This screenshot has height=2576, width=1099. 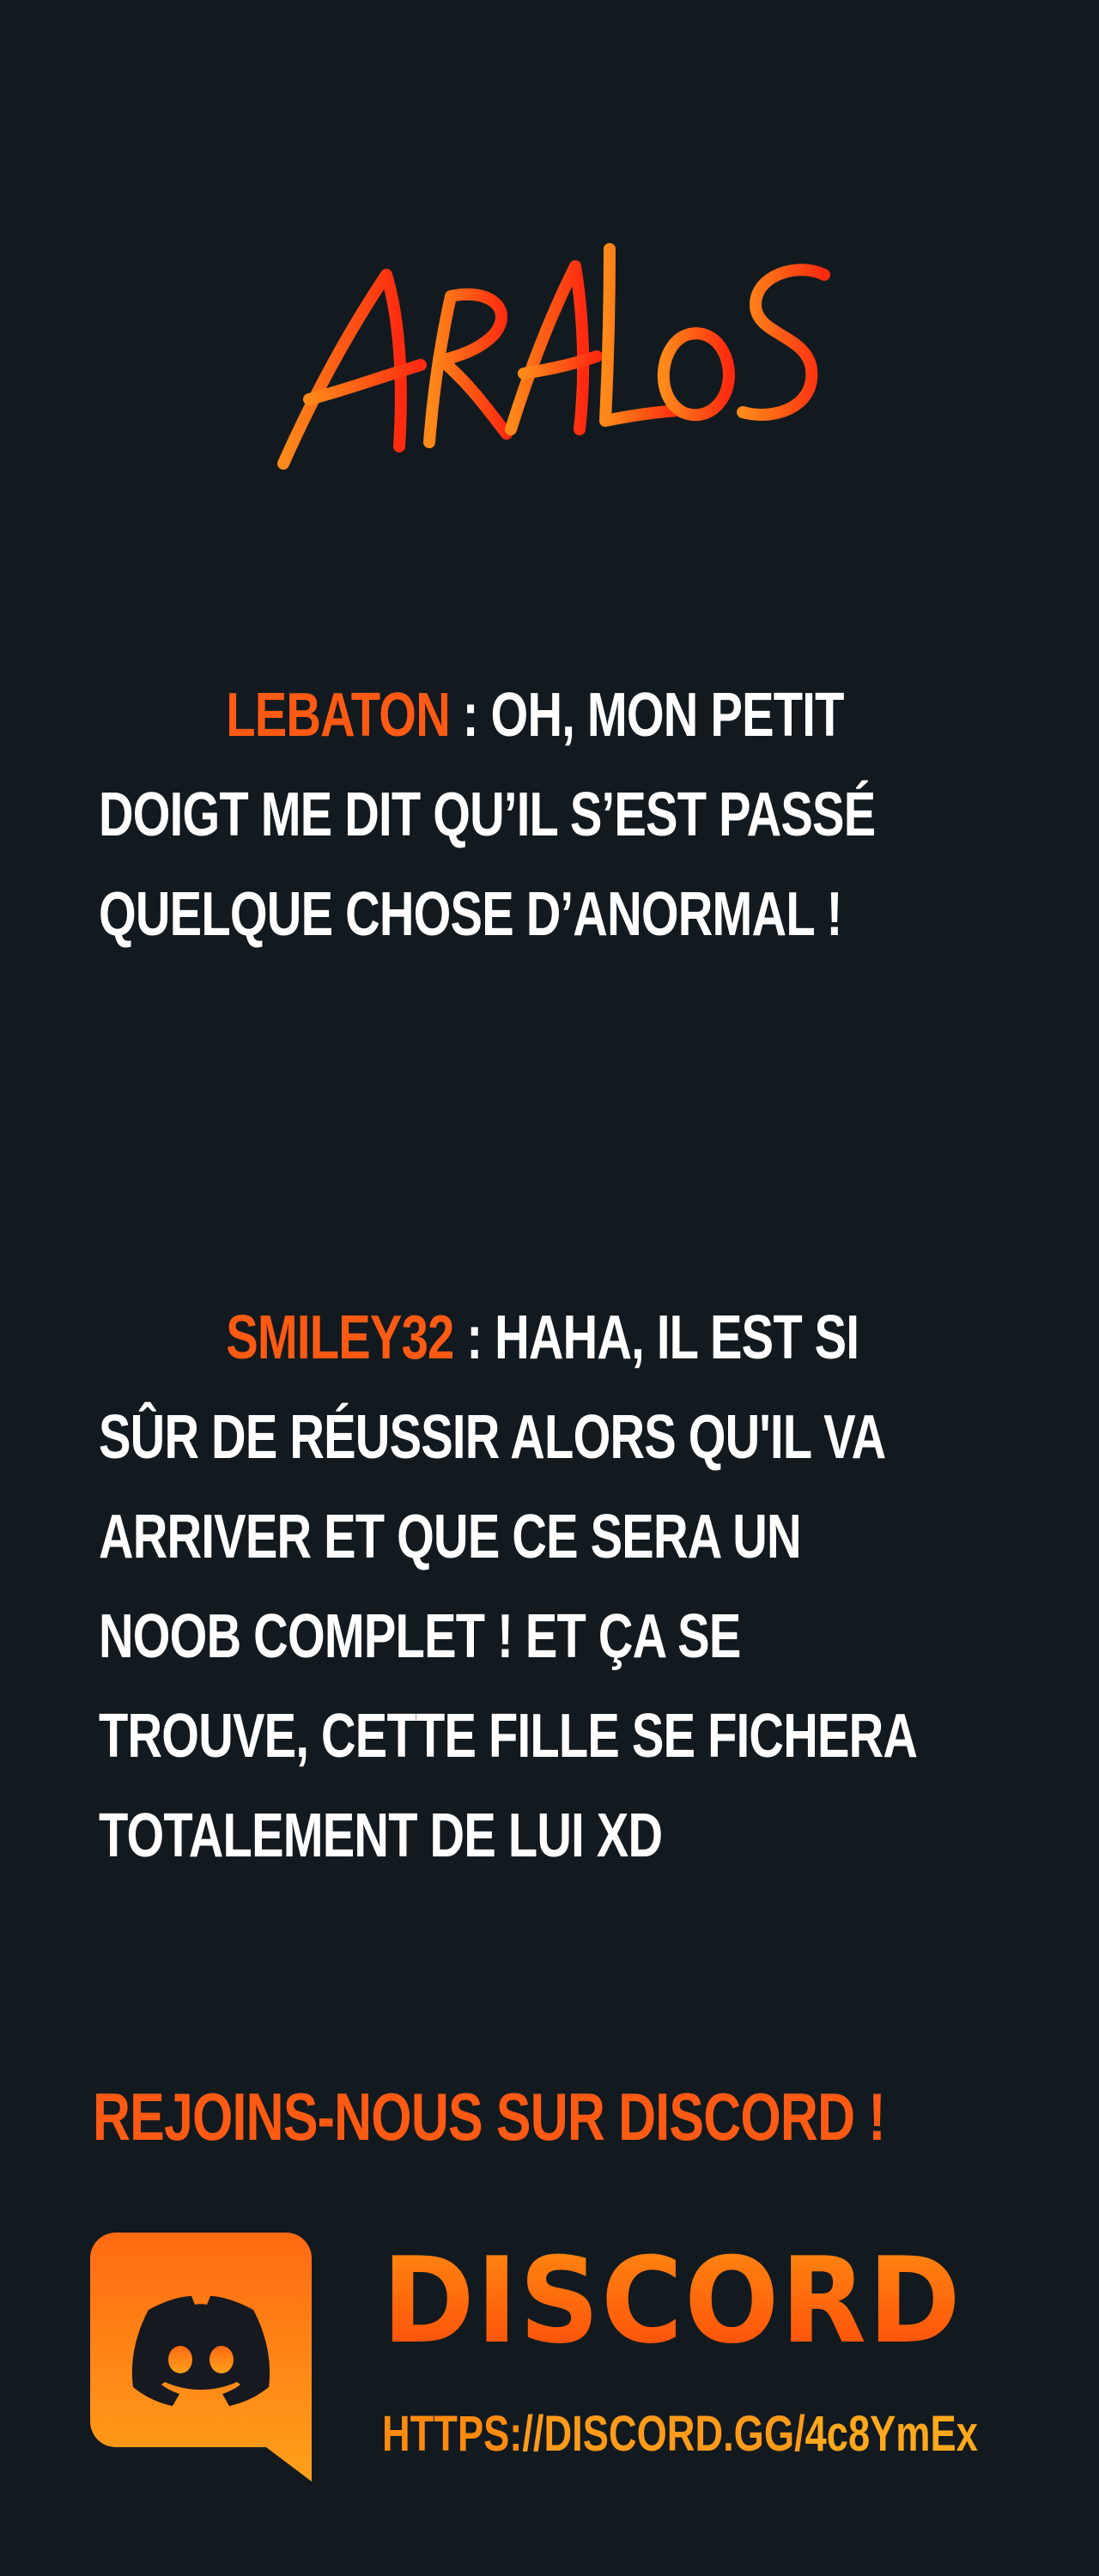 What do you see at coordinates (450, 1537) in the screenshot?
I see `dialogue-line: ARRIVER ET QUE CE SERA UN` at bounding box center [450, 1537].